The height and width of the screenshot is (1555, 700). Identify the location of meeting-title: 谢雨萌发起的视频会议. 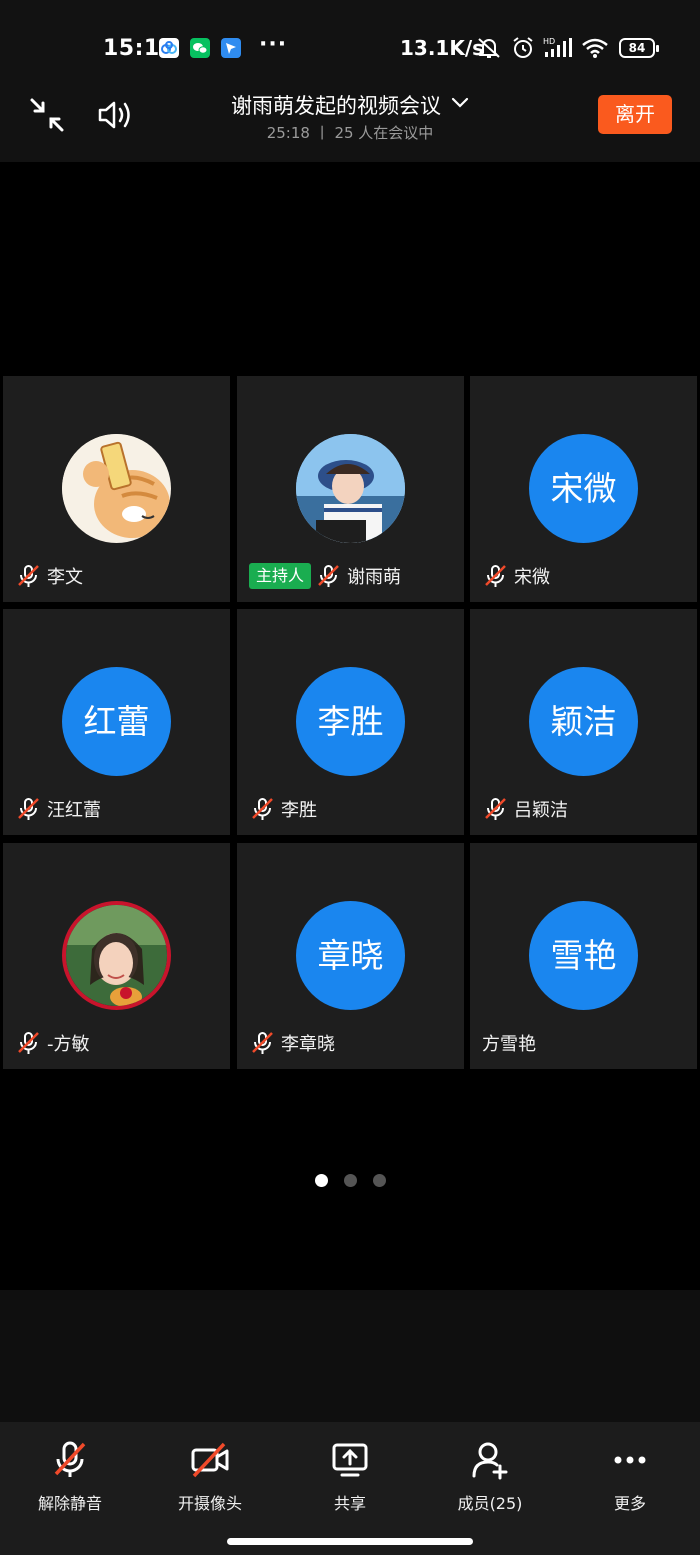
(336, 106).